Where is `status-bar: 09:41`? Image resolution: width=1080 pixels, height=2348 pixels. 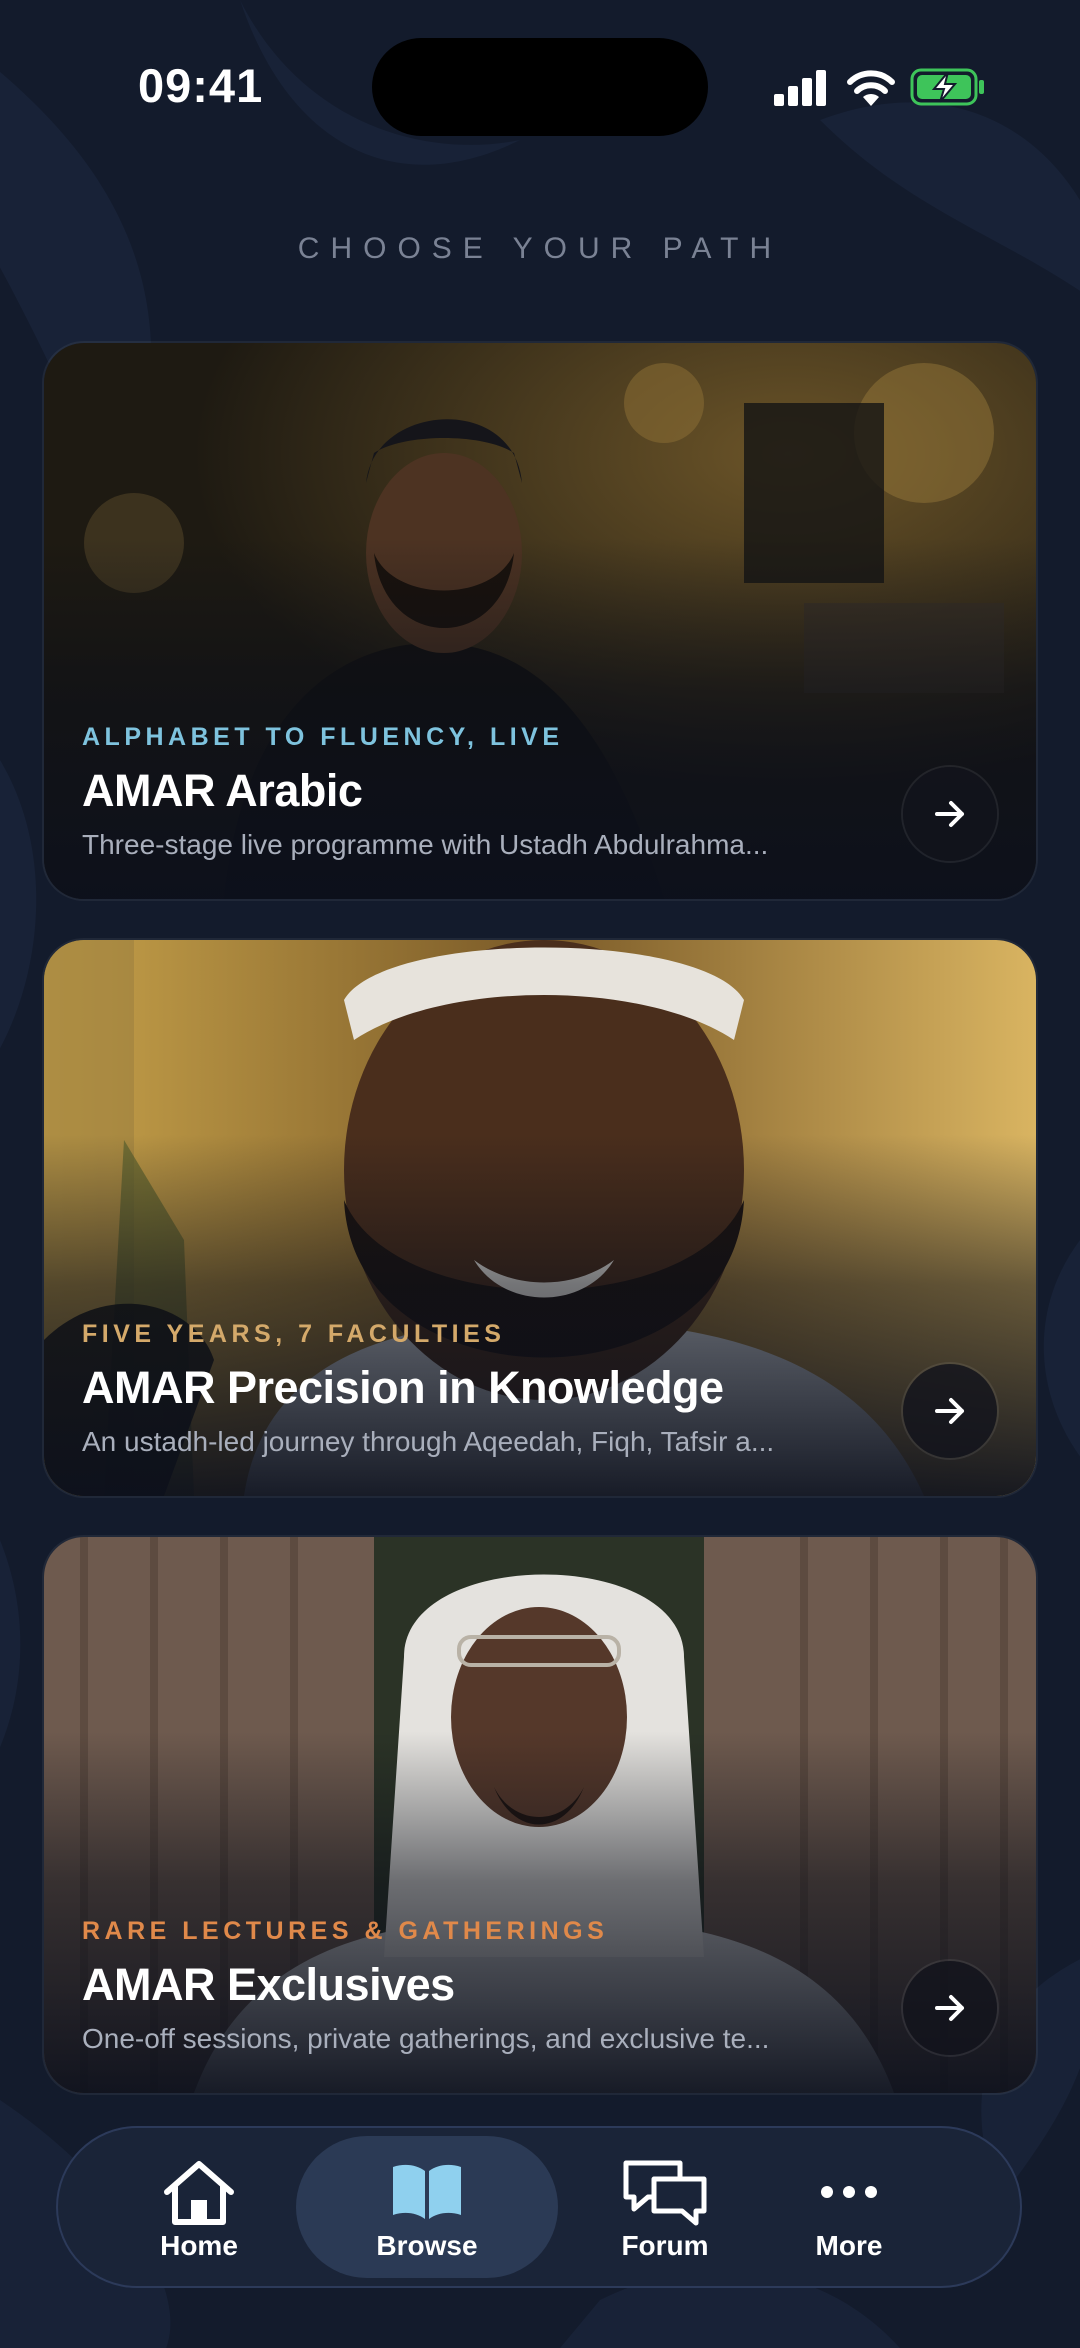
status-bar: 09:41 is located at coordinates (540, 87).